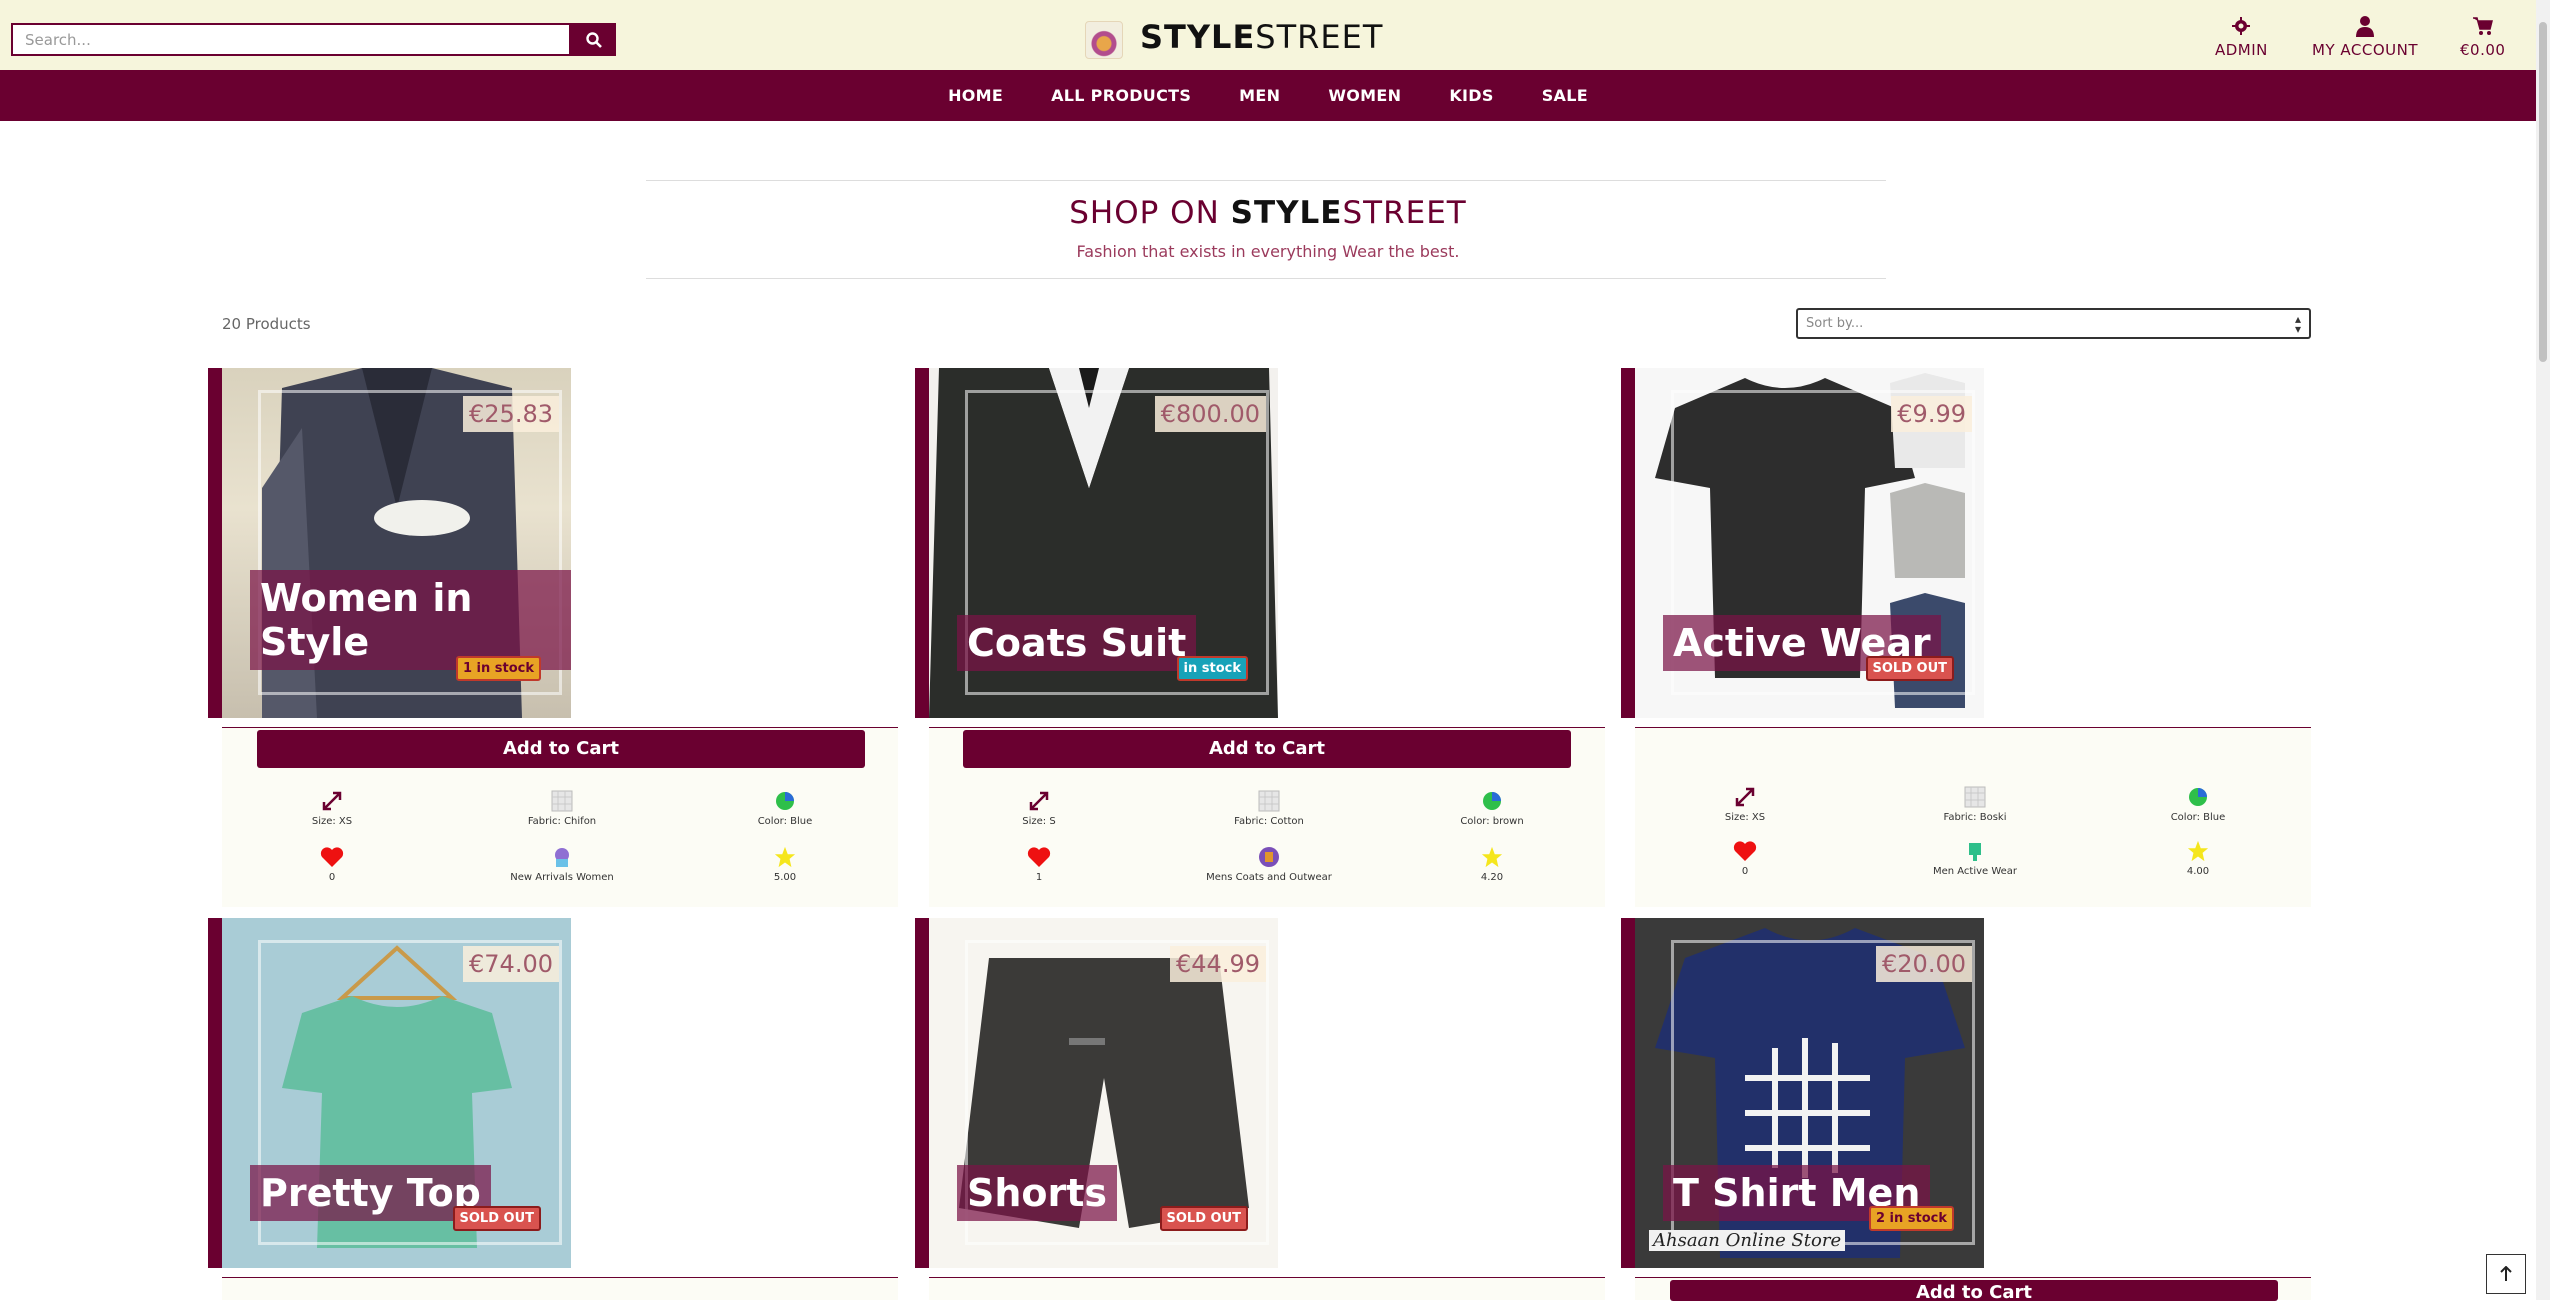 The image size is (2550, 1306). I want to click on product-name: Shorts, so click(1037, 1193).